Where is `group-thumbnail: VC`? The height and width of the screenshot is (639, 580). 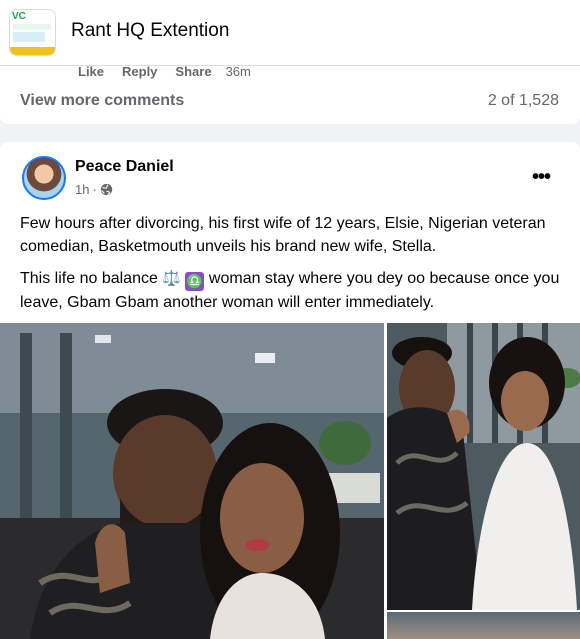
group-thumbnail: VC is located at coordinates (32, 32).